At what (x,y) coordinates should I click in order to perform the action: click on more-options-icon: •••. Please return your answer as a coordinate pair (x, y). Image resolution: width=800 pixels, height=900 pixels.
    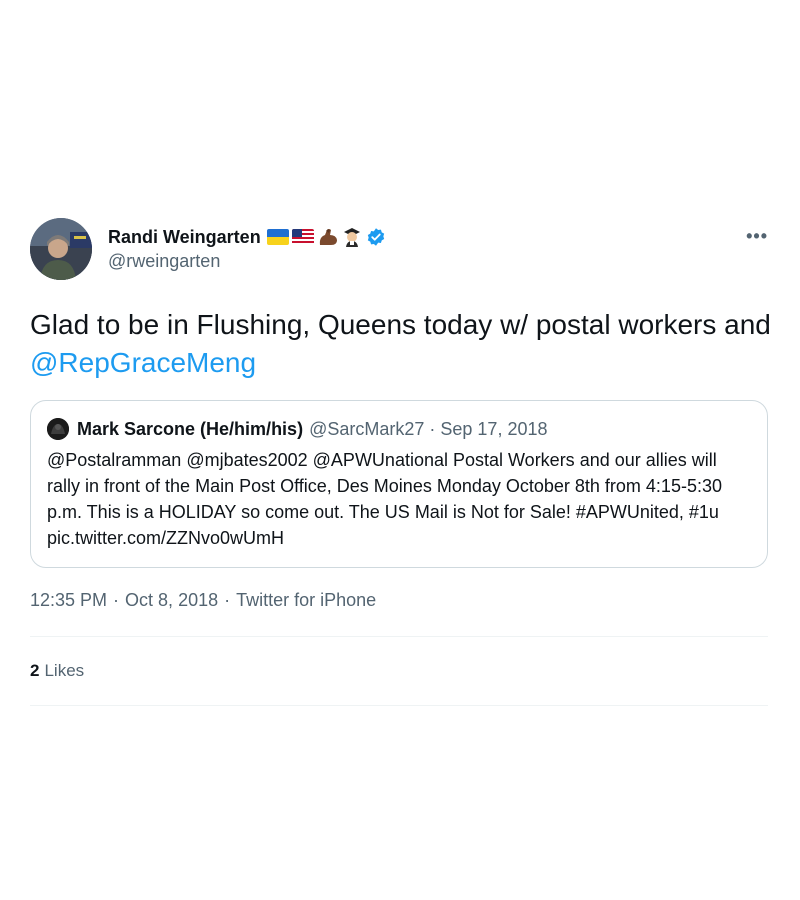
    Looking at the image, I should click on (757, 236).